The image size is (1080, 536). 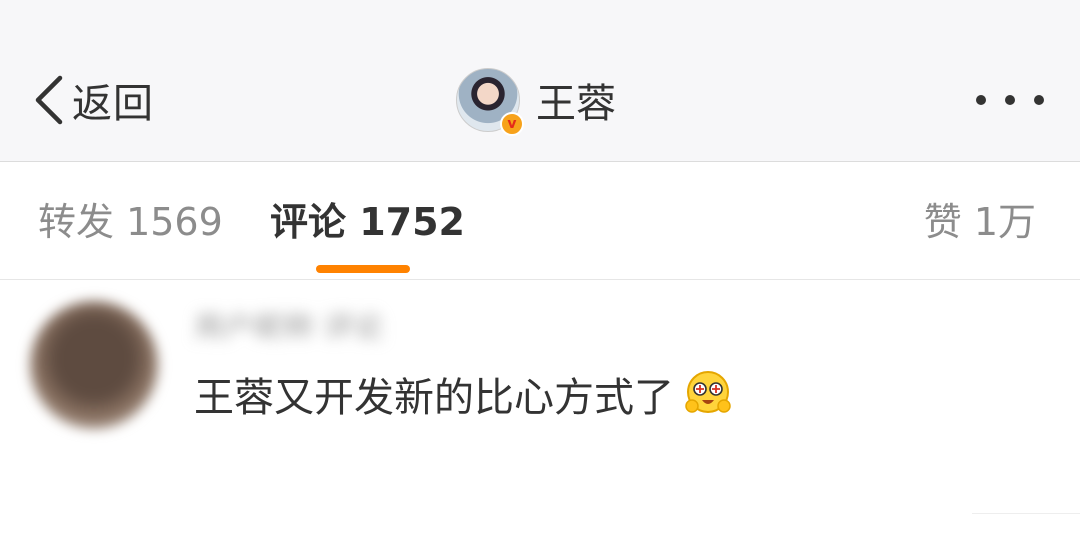 What do you see at coordinates (1026, 513) in the screenshot?
I see `divider` at bounding box center [1026, 513].